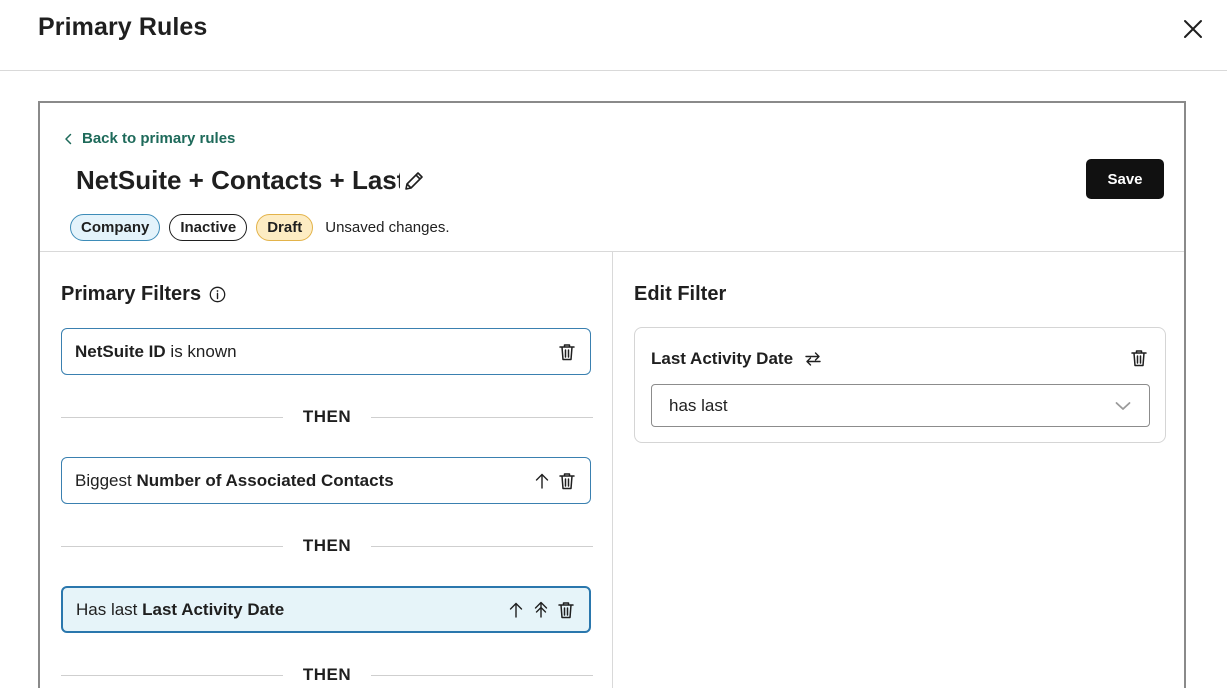 Image resolution: width=1227 pixels, height=688 pixels. I want to click on primary-filters-heading: Primary Filters, so click(143, 294).